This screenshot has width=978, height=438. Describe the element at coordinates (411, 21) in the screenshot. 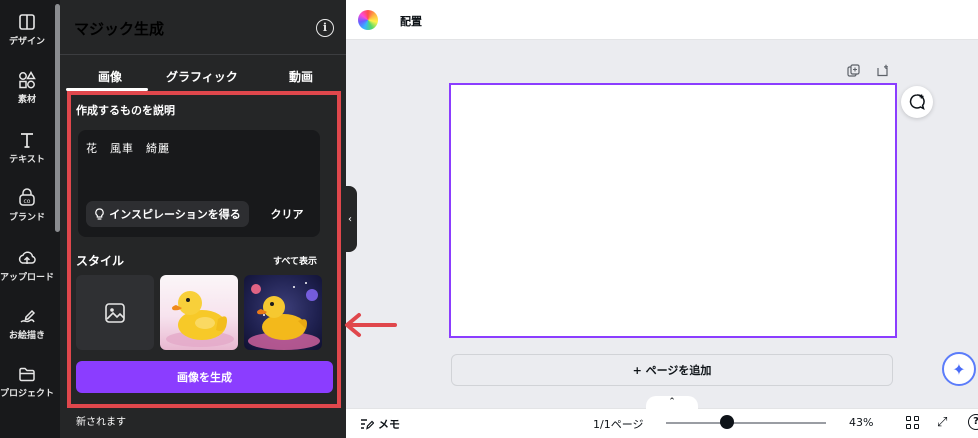

I see `arrange-button: 配置` at that location.